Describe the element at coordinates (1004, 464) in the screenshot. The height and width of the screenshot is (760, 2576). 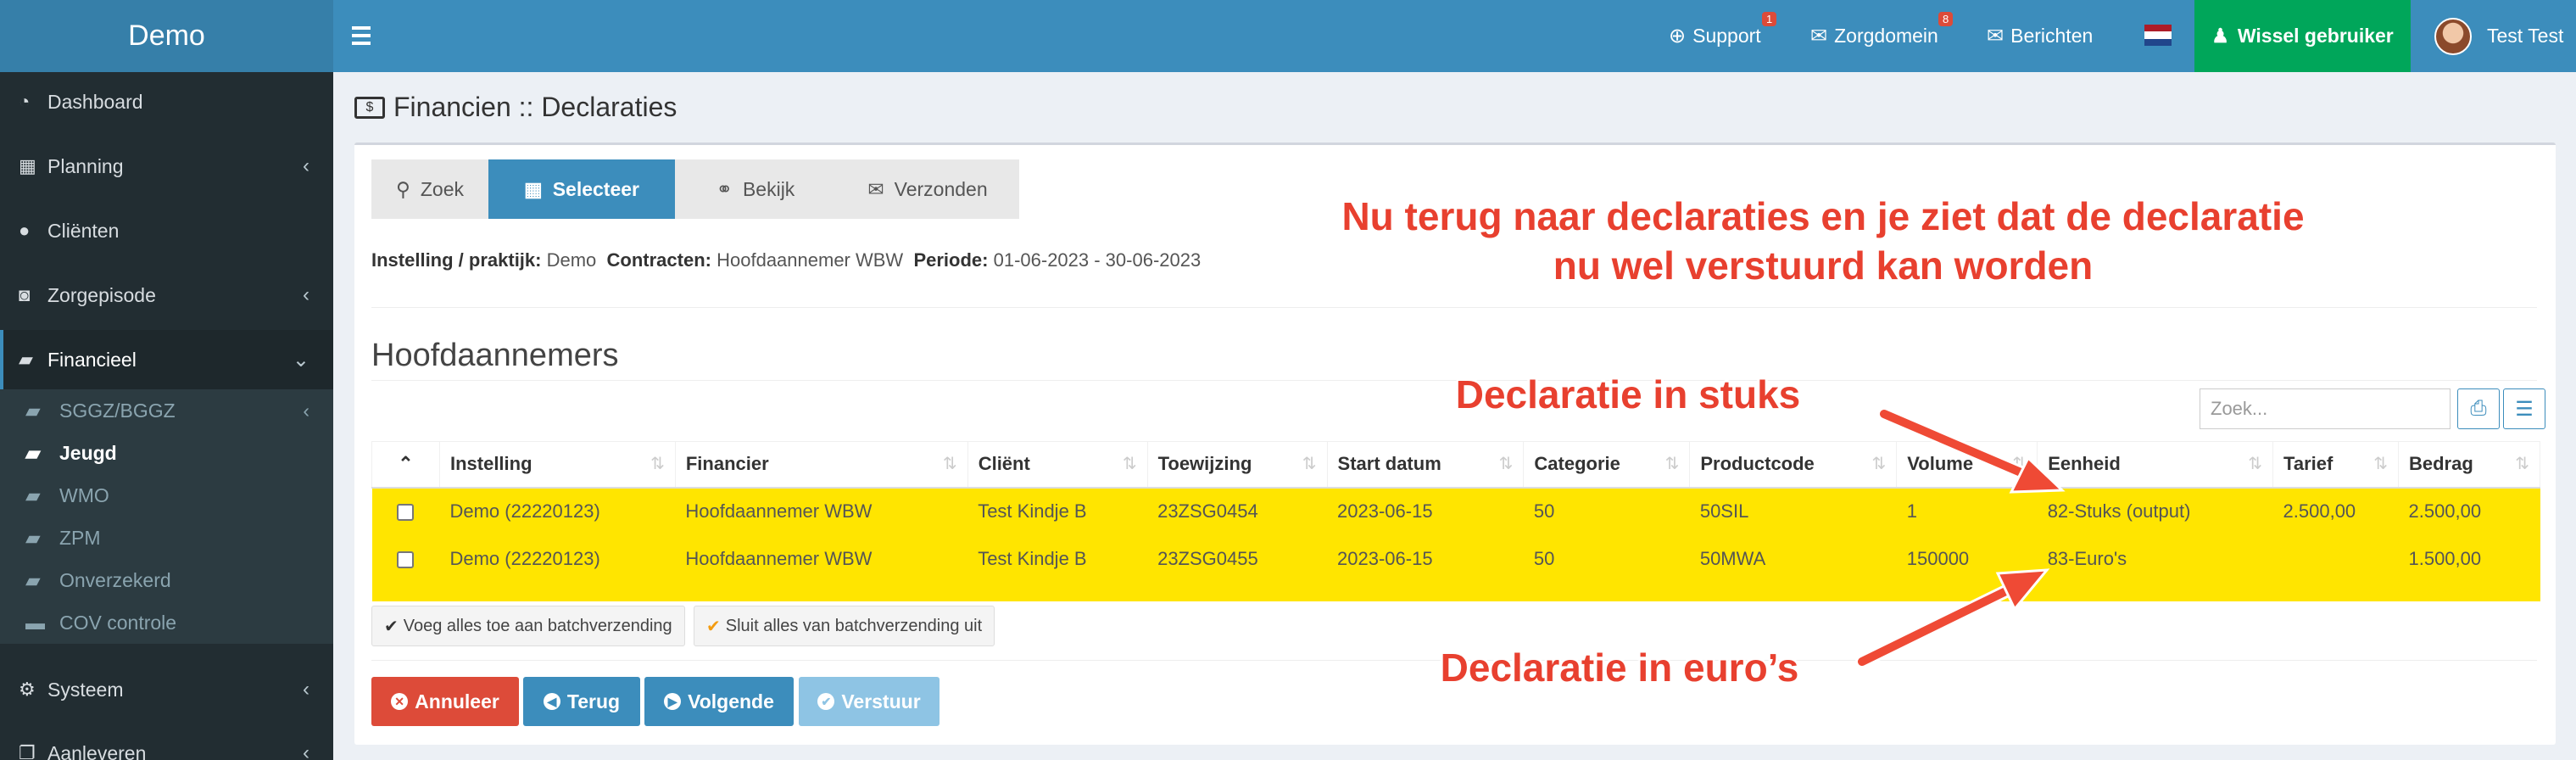
I see `column-header-label: Cliënt` at that location.